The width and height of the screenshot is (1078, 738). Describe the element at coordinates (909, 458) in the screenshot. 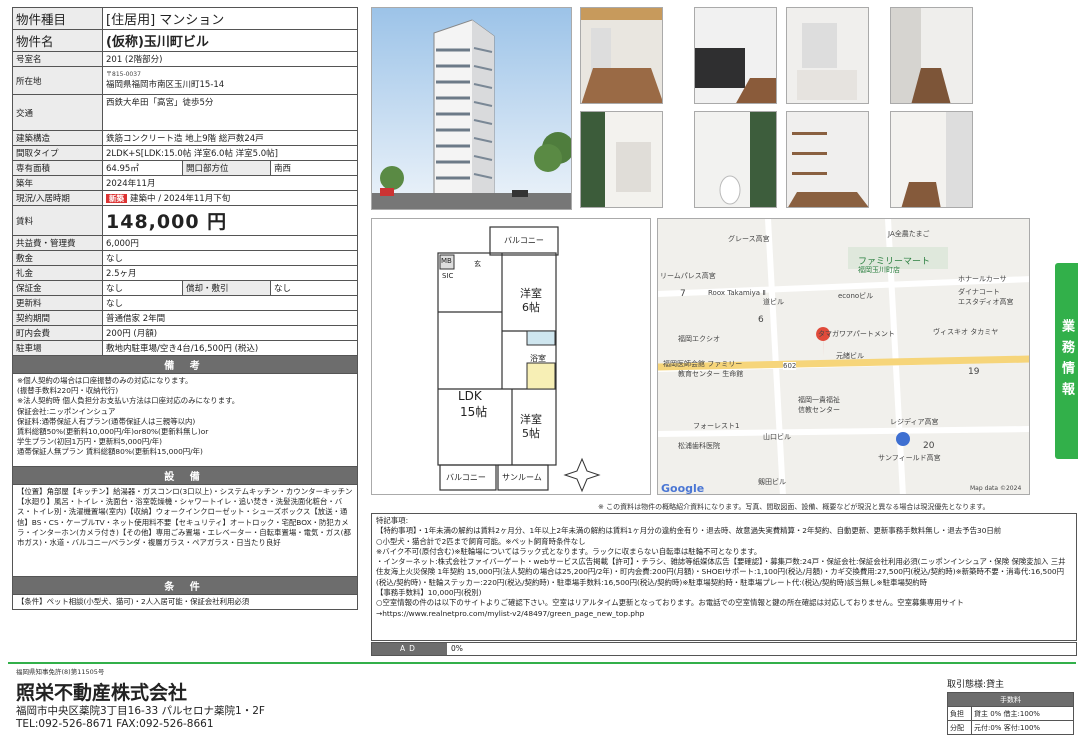

I see `map-label-27: サンフィールド高宮` at that location.